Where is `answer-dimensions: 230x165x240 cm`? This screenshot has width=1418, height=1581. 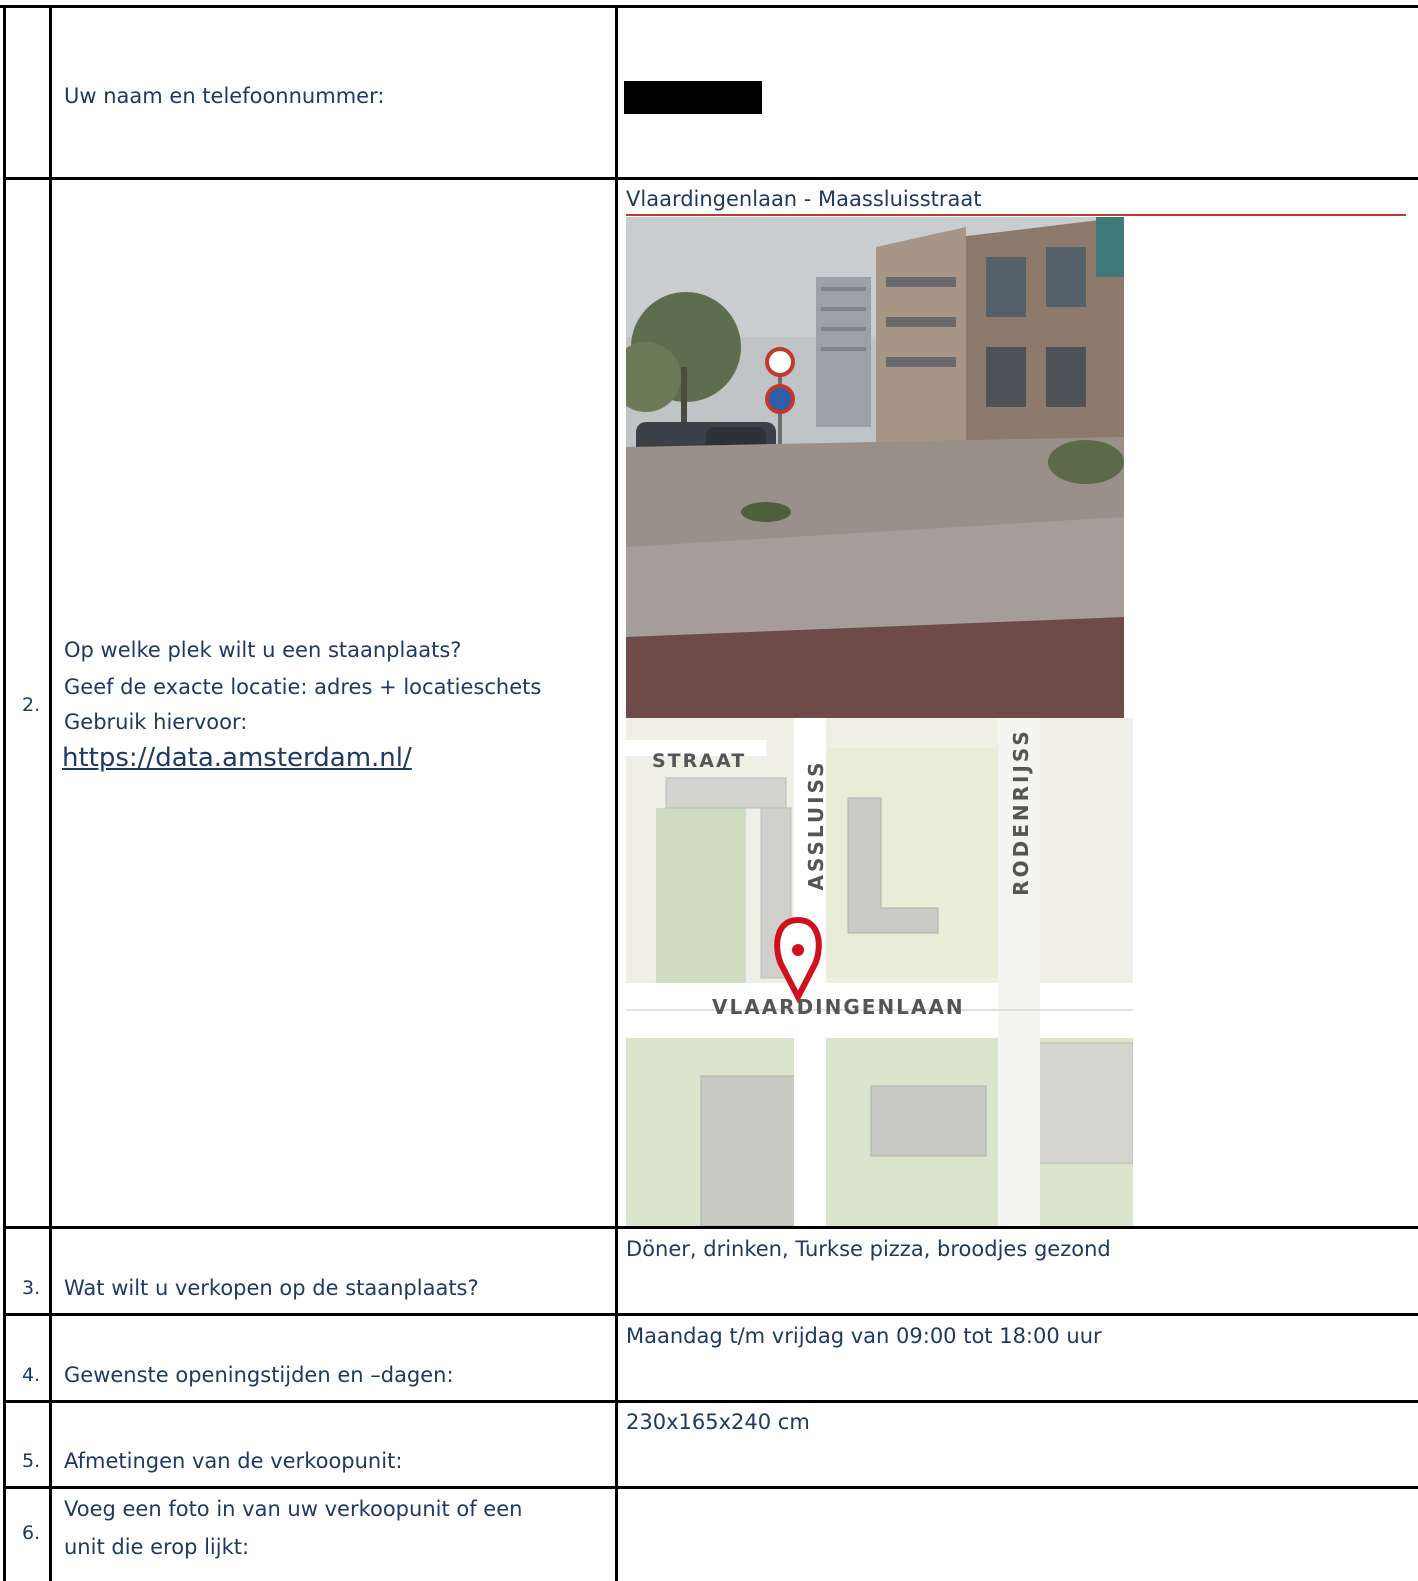 answer-dimensions: 230x165x240 cm is located at coordinates (718, 1422).